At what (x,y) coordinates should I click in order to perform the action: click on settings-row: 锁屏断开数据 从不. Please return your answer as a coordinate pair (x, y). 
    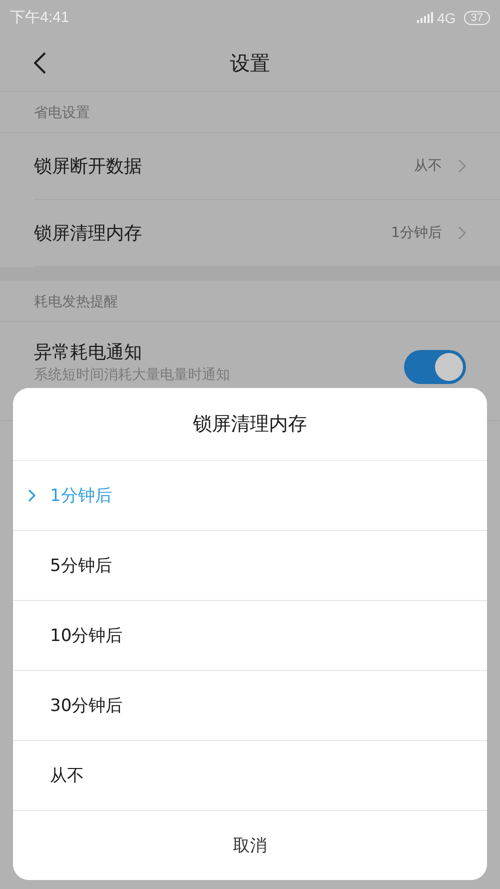
    Looking at the image, I should click on (267, 166).